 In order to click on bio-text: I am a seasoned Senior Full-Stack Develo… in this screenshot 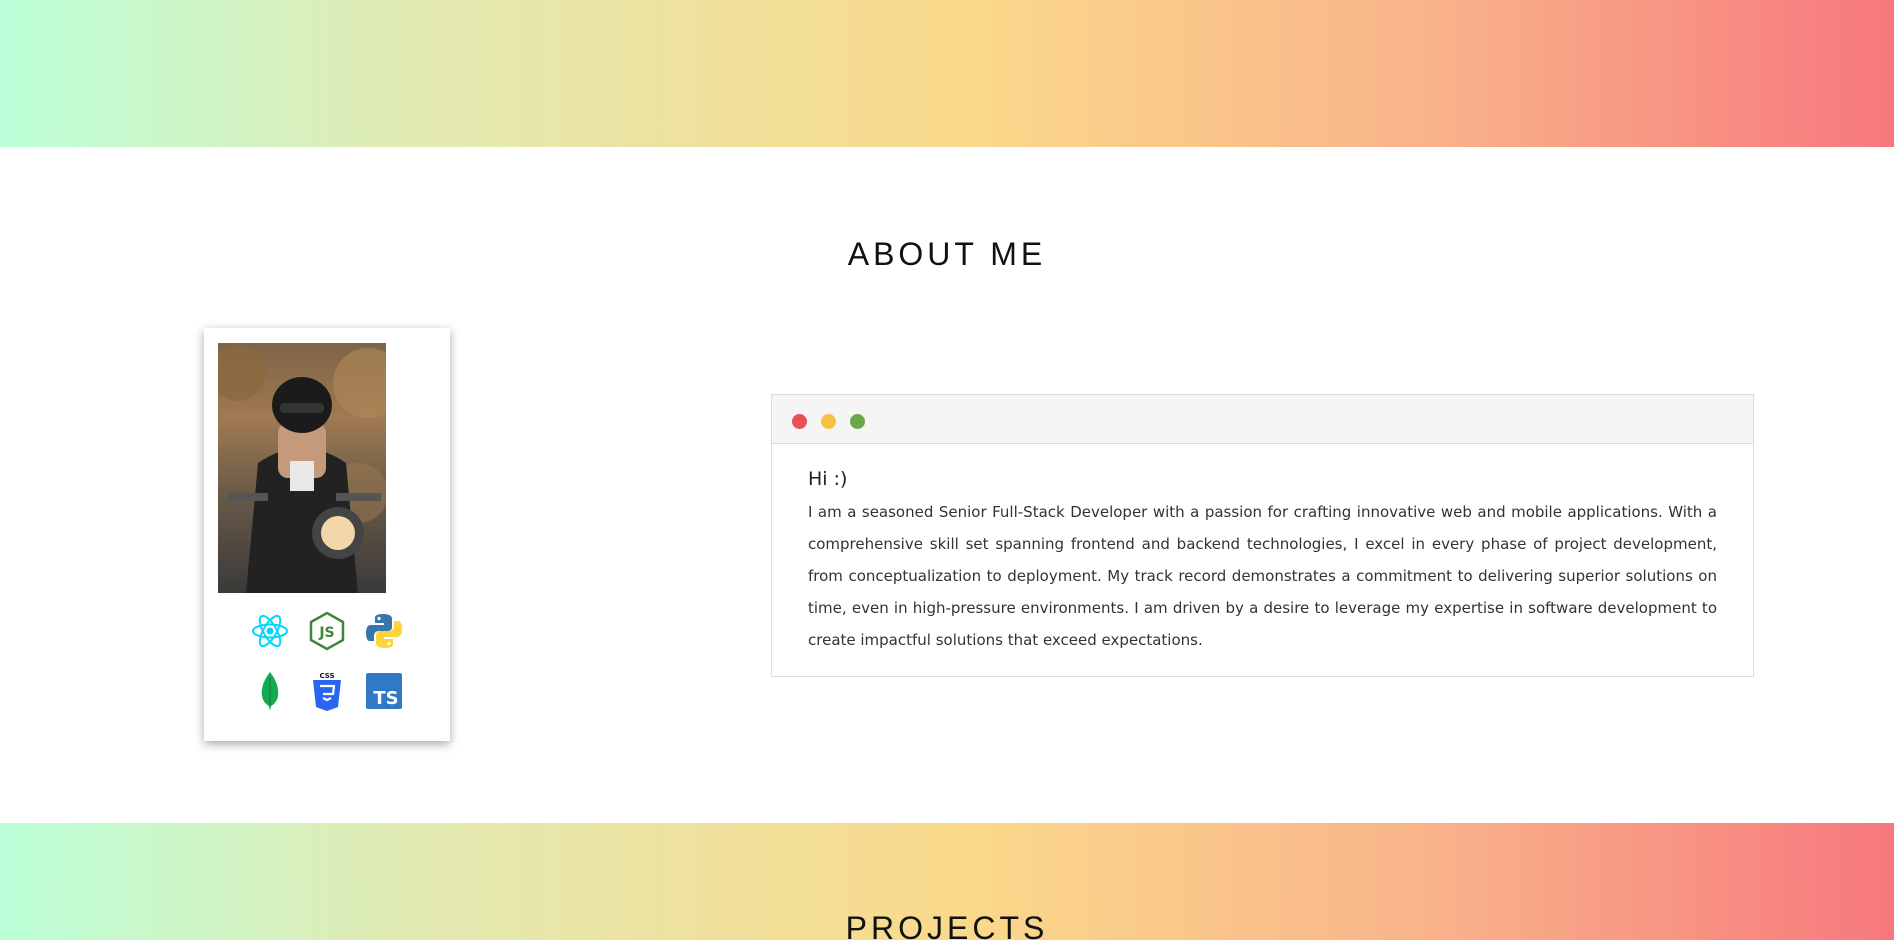, I will do `click(1262, 576)`.